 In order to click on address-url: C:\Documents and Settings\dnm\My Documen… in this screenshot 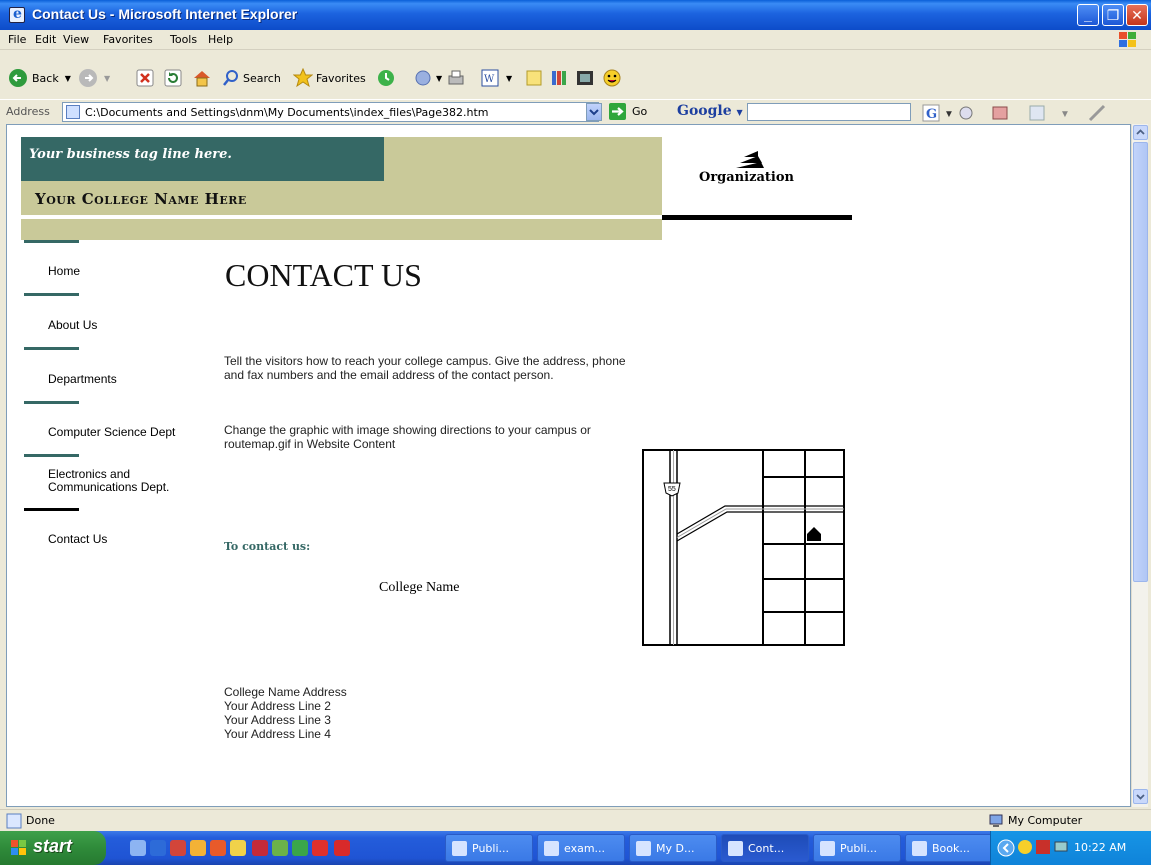, I will do `click(287, 112)`.